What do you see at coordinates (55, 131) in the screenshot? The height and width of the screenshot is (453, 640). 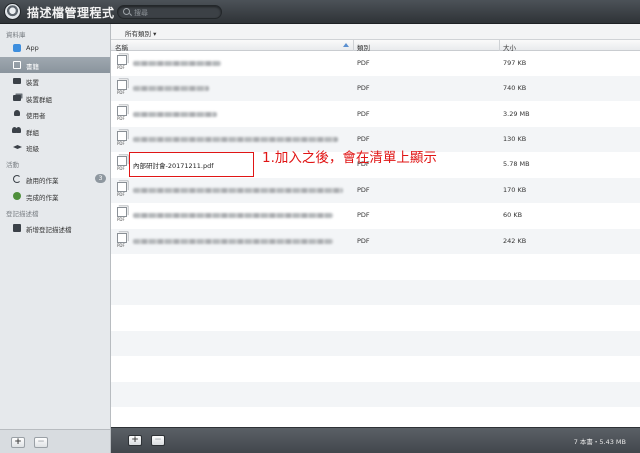 I see `sidebar-item-groups: 群組` at bounding box center [55, 131].